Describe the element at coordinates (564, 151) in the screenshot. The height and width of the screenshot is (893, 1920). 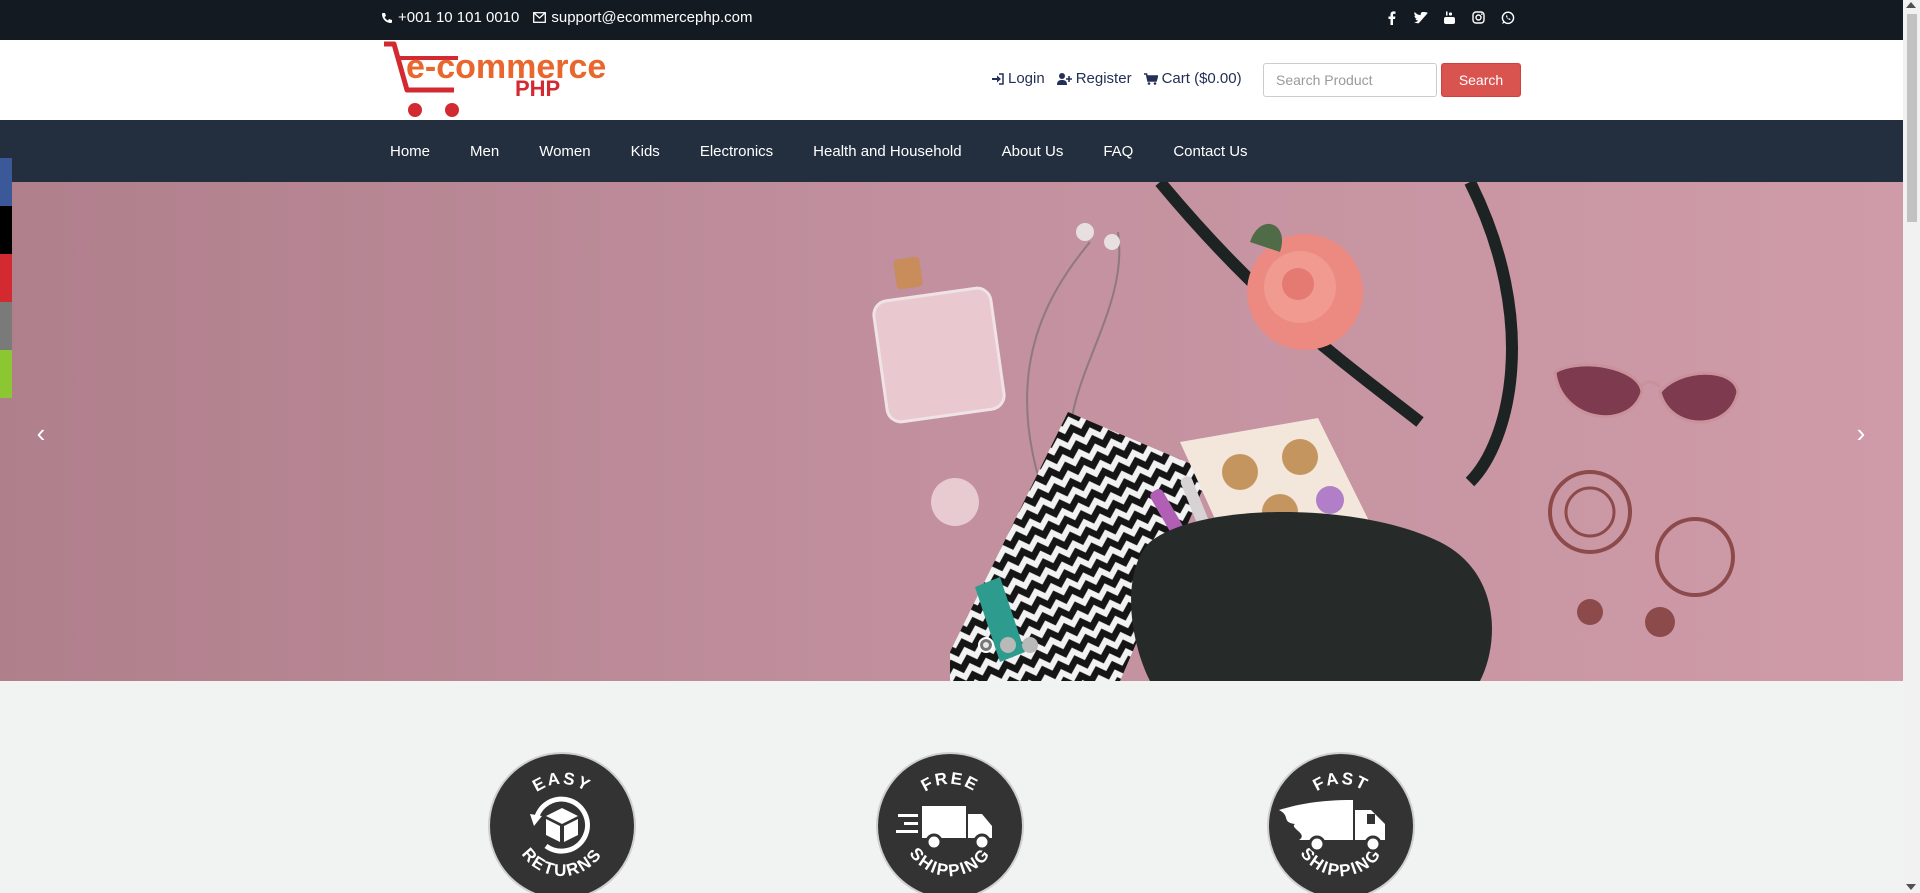
I see `nav-item-women: Women` at that location.